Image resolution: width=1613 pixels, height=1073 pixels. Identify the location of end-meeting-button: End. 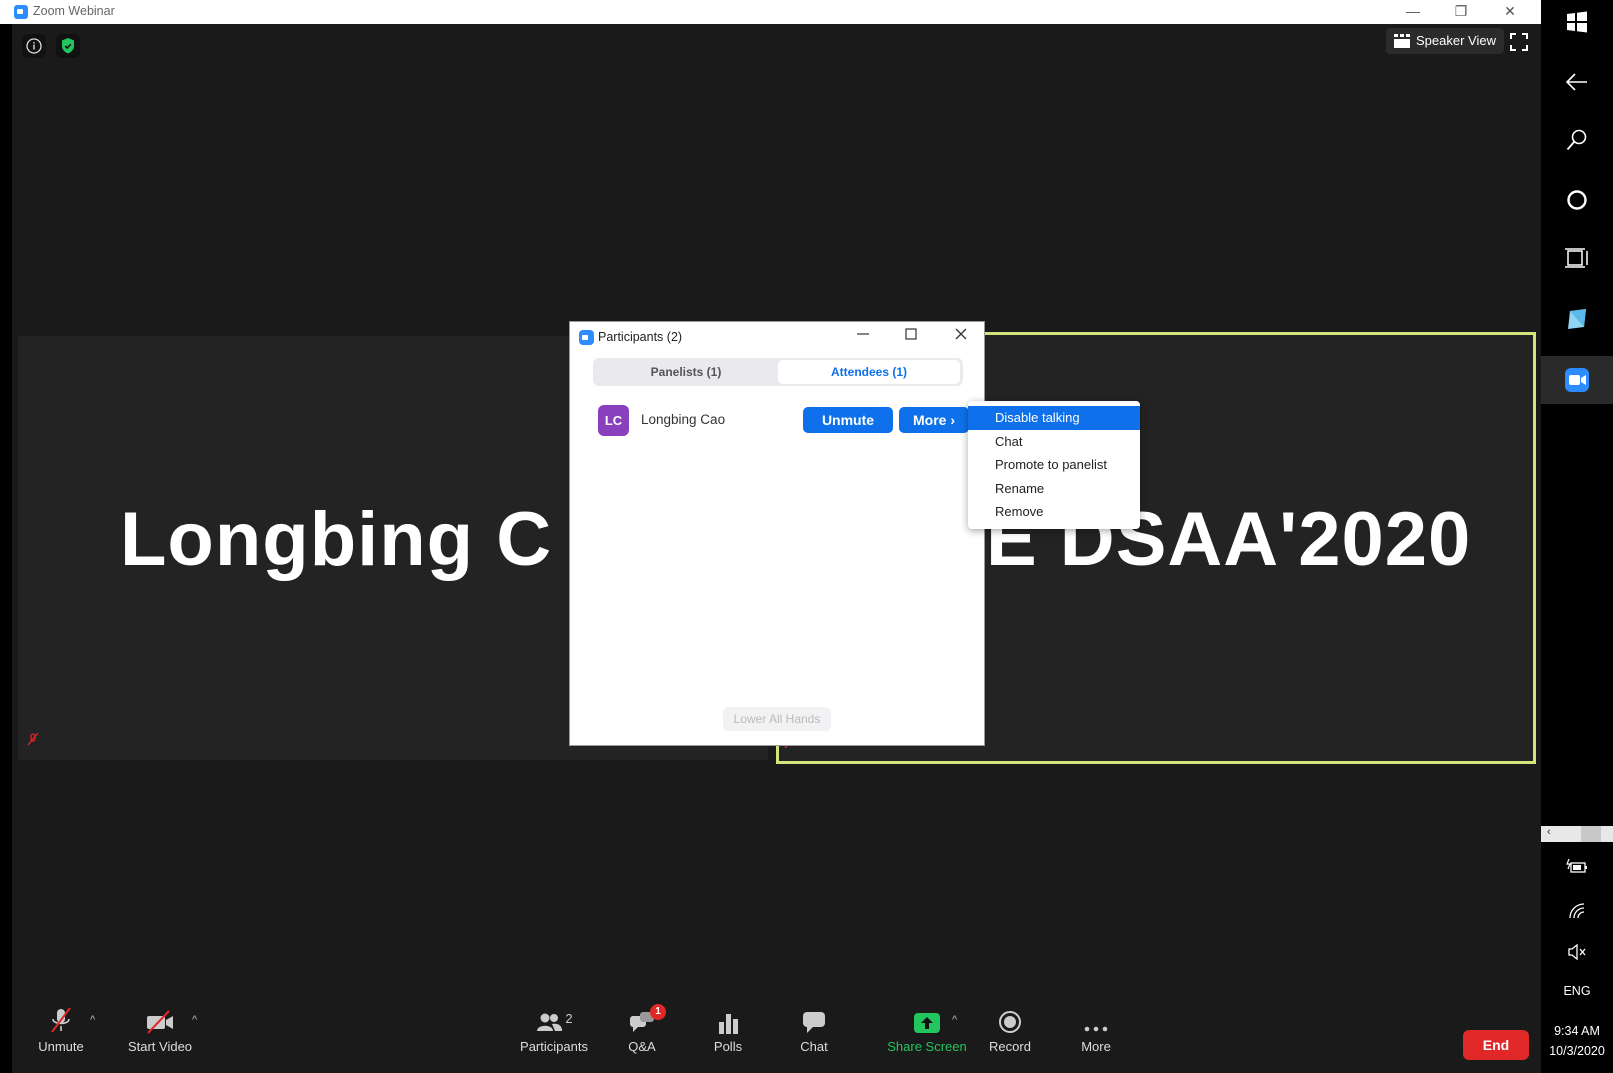
(1496, 1045).